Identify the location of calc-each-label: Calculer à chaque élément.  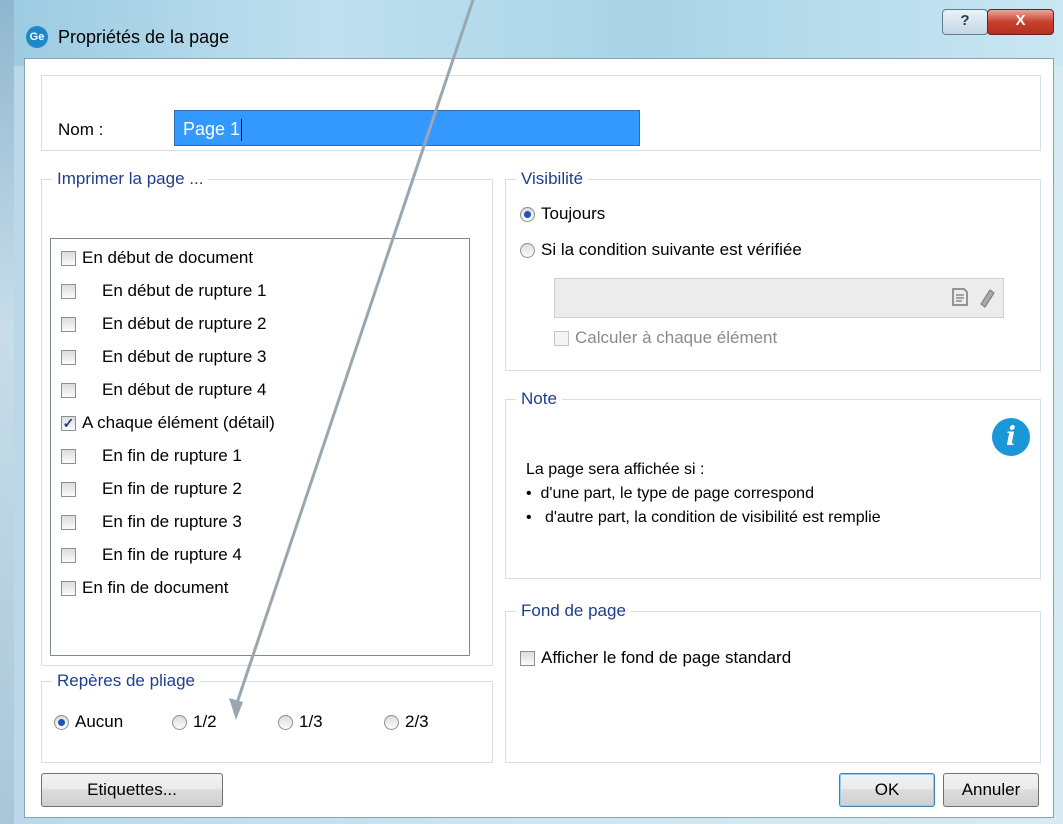
(676, 337).